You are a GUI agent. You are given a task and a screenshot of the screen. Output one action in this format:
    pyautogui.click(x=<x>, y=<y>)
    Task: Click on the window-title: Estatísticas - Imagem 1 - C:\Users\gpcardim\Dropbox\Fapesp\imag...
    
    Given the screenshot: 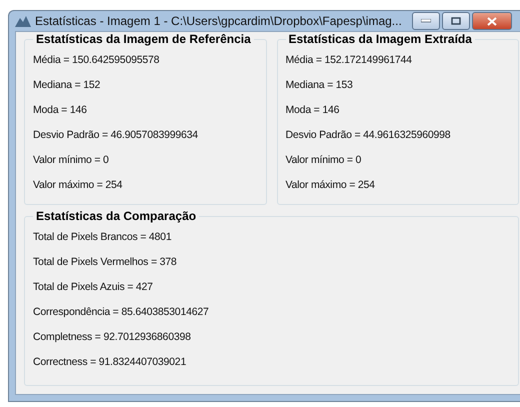 What is the action you would take?
    pyautogui.click(x=218, y=21)
    